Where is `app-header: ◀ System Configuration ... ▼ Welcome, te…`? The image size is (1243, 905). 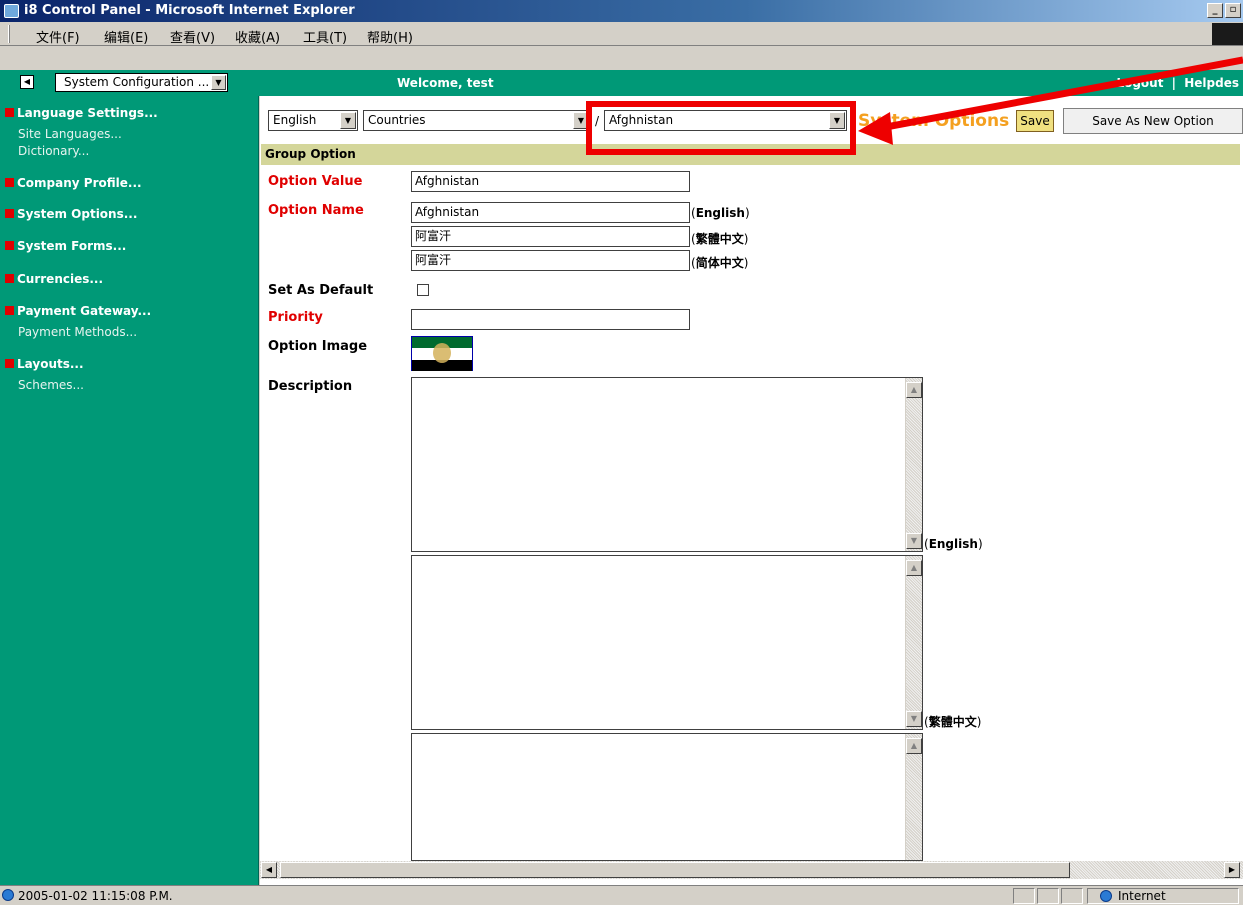 app-header: ◀ System Configuration ... ▼ Welcome, te… is located at coordinates (621, 83).